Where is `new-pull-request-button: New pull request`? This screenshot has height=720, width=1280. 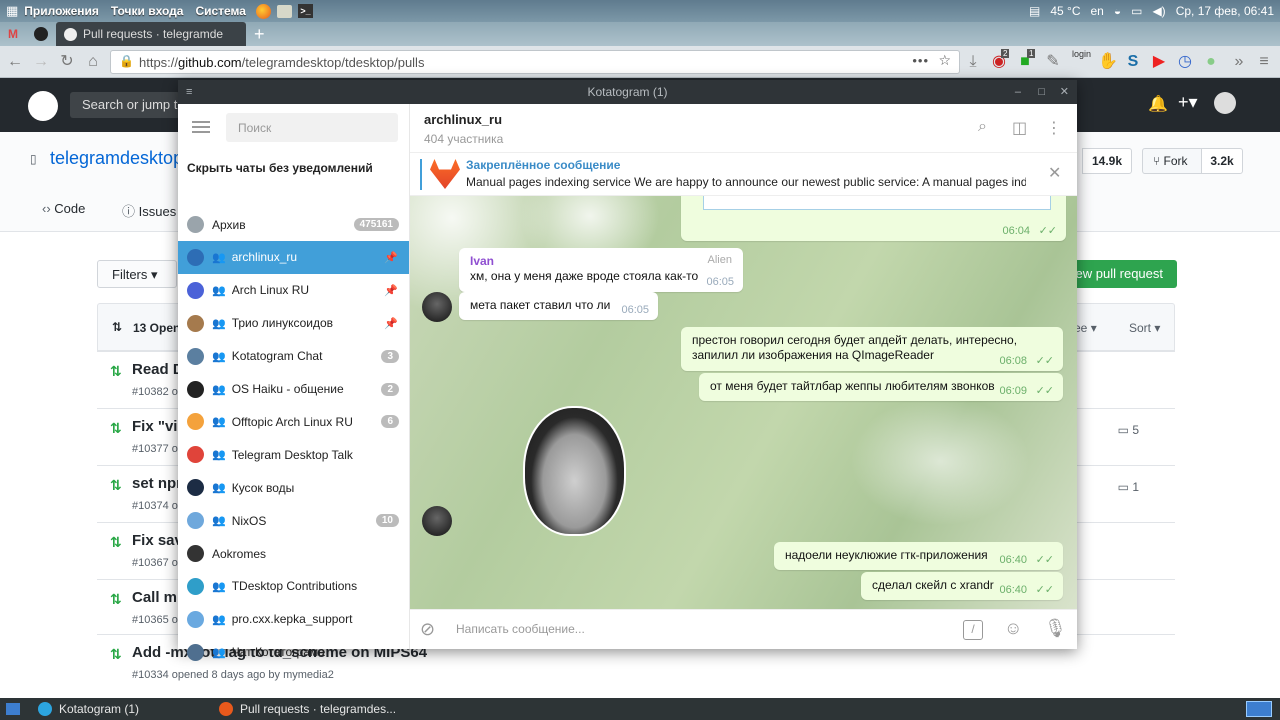
new-pull-request-button: New pull request is located at coordinates (1118, 274).